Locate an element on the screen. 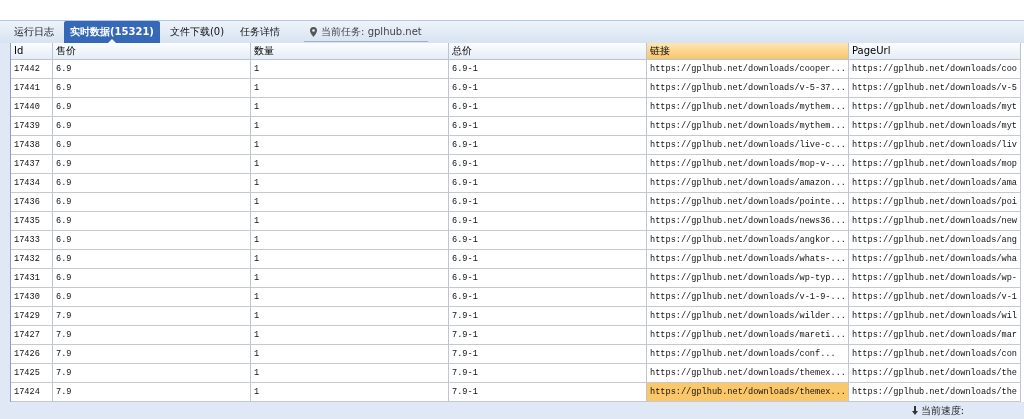 This screenshot has height=419, width=1024. down-arrow-icon is located at coordinates (914, 410).